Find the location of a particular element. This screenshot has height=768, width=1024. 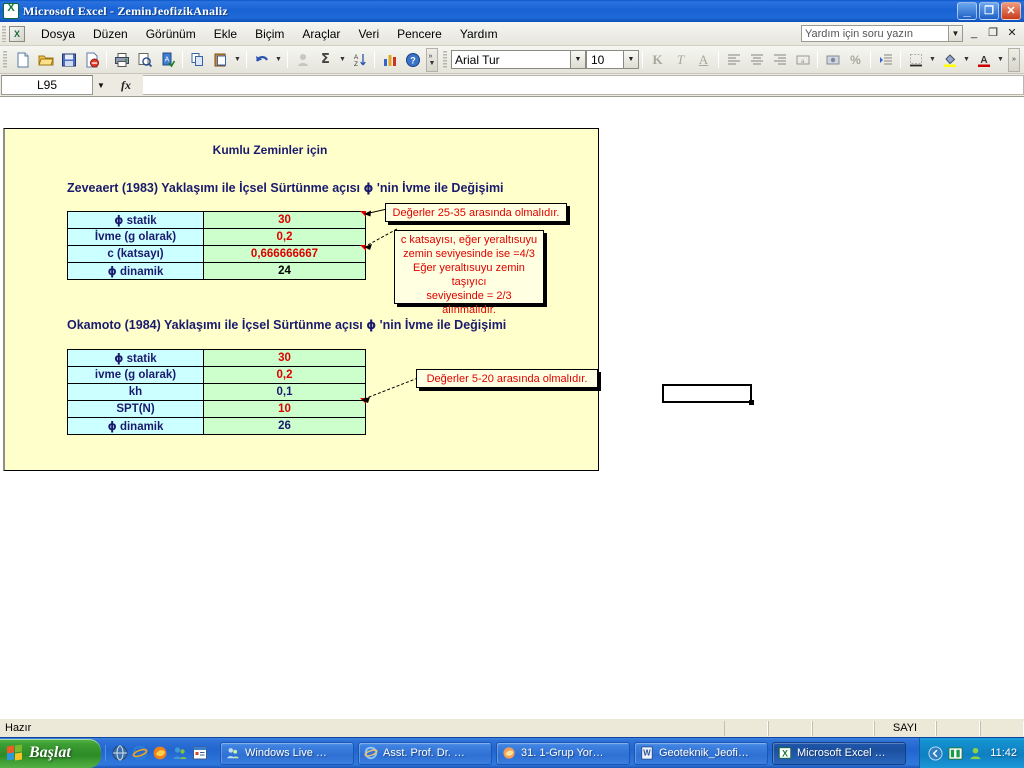

close-button: ✕ is located at coordinates (1011, 11).